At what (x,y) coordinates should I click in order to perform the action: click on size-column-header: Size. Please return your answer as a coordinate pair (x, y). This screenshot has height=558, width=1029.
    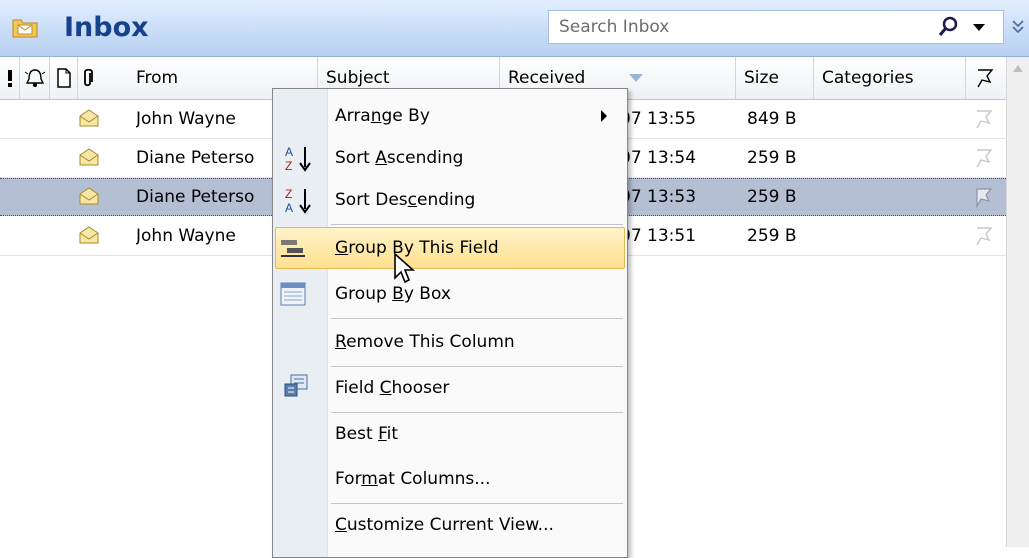
    Looking at the image, I should click on (775, 78).